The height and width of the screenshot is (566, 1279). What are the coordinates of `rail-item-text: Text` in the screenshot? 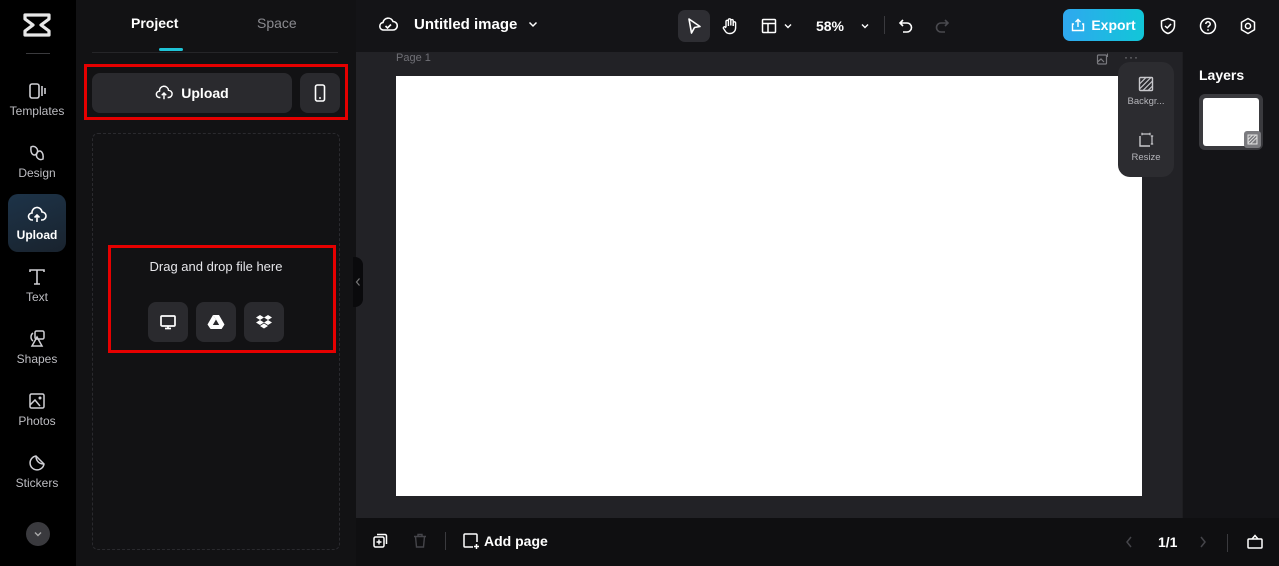 It's located at (37, 285).